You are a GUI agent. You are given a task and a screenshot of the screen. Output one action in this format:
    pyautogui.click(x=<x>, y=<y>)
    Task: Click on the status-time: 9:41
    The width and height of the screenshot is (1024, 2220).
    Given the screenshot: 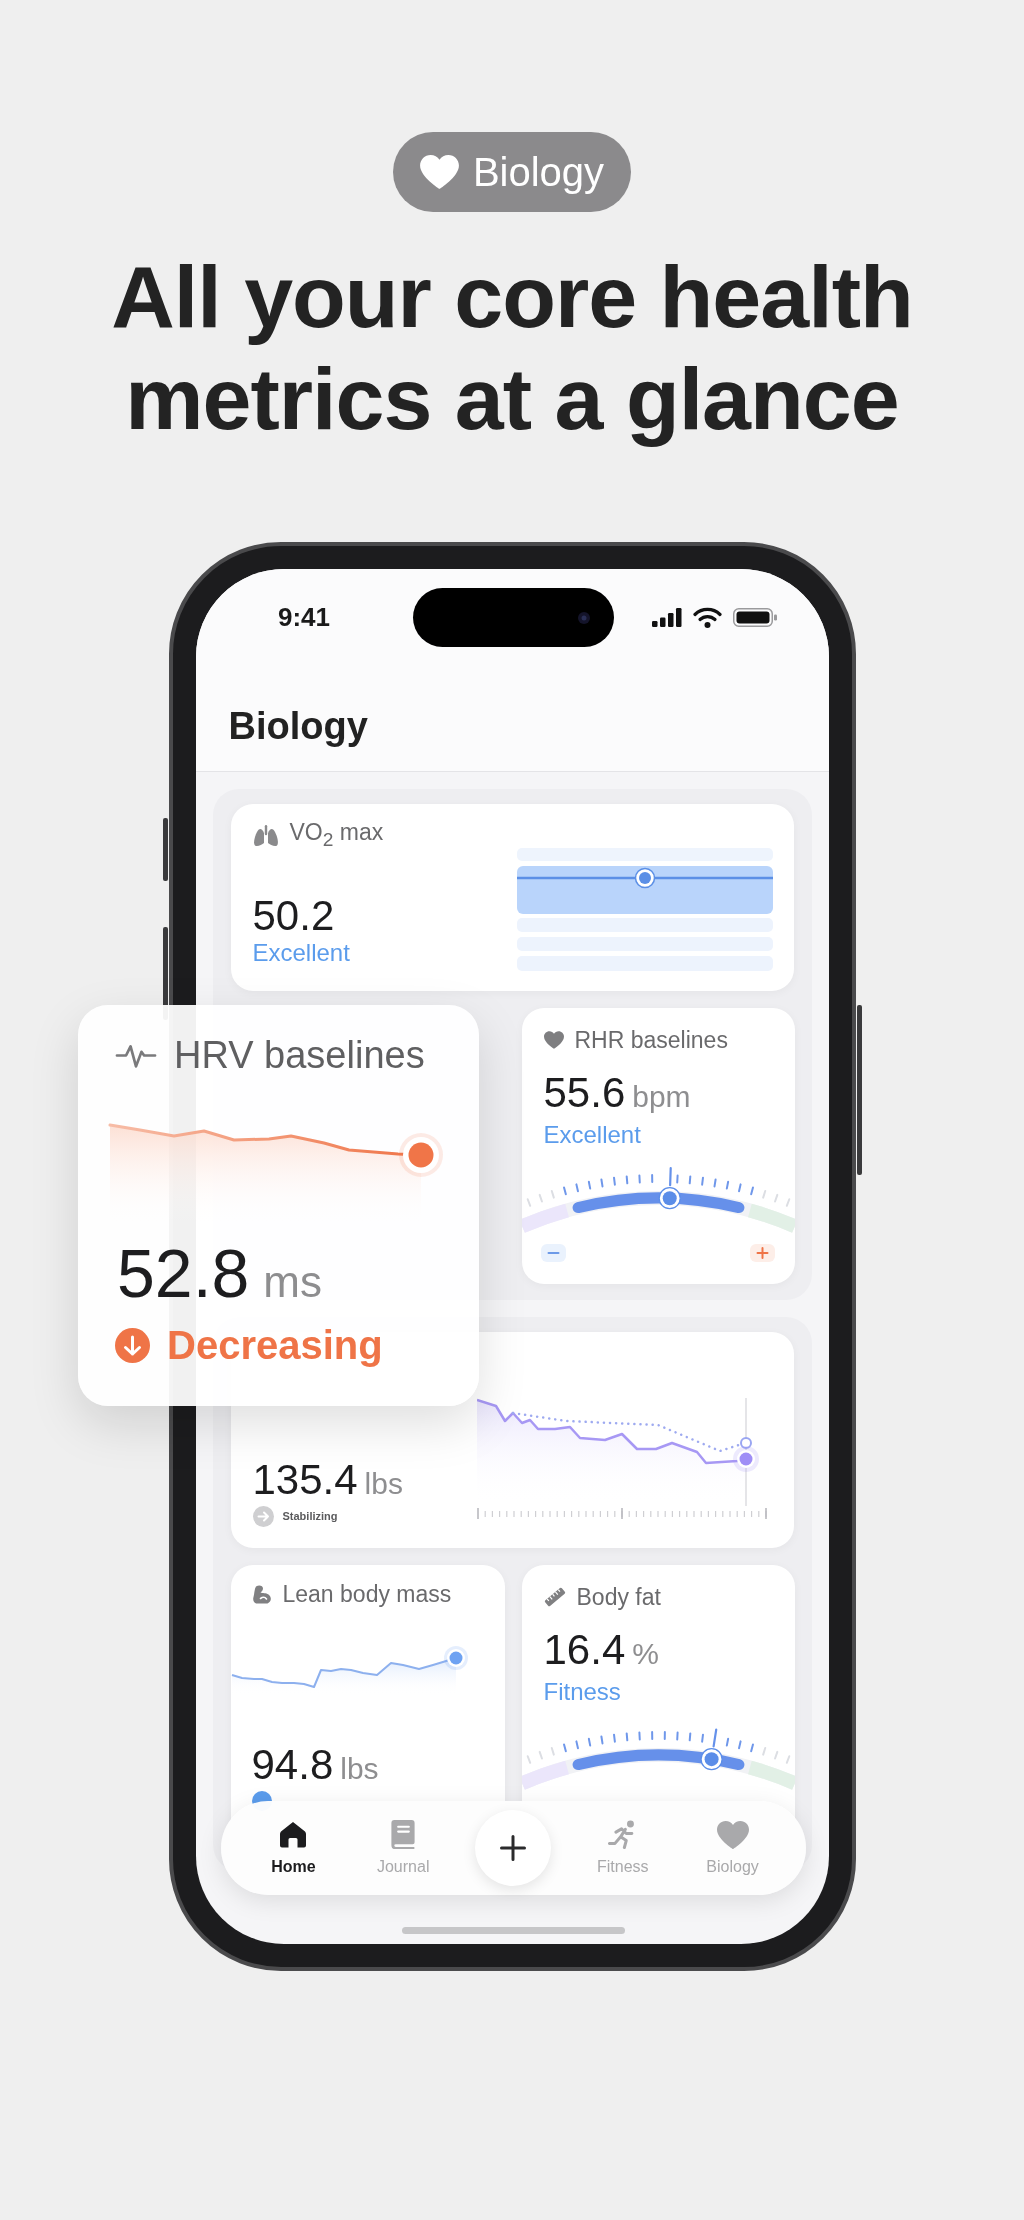 What is the action you would take?
    pyautogui.click(x=303, y=617)
    